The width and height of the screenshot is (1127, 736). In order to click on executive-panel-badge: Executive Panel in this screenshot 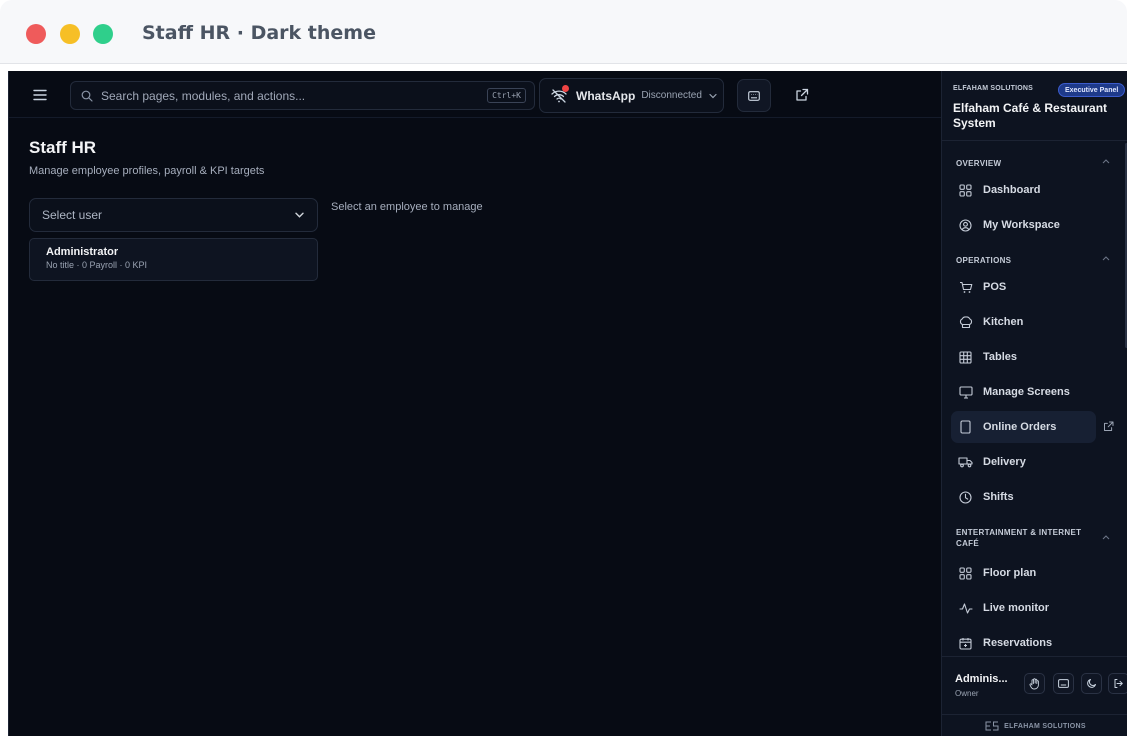, I will do `click(1092, 90)`.